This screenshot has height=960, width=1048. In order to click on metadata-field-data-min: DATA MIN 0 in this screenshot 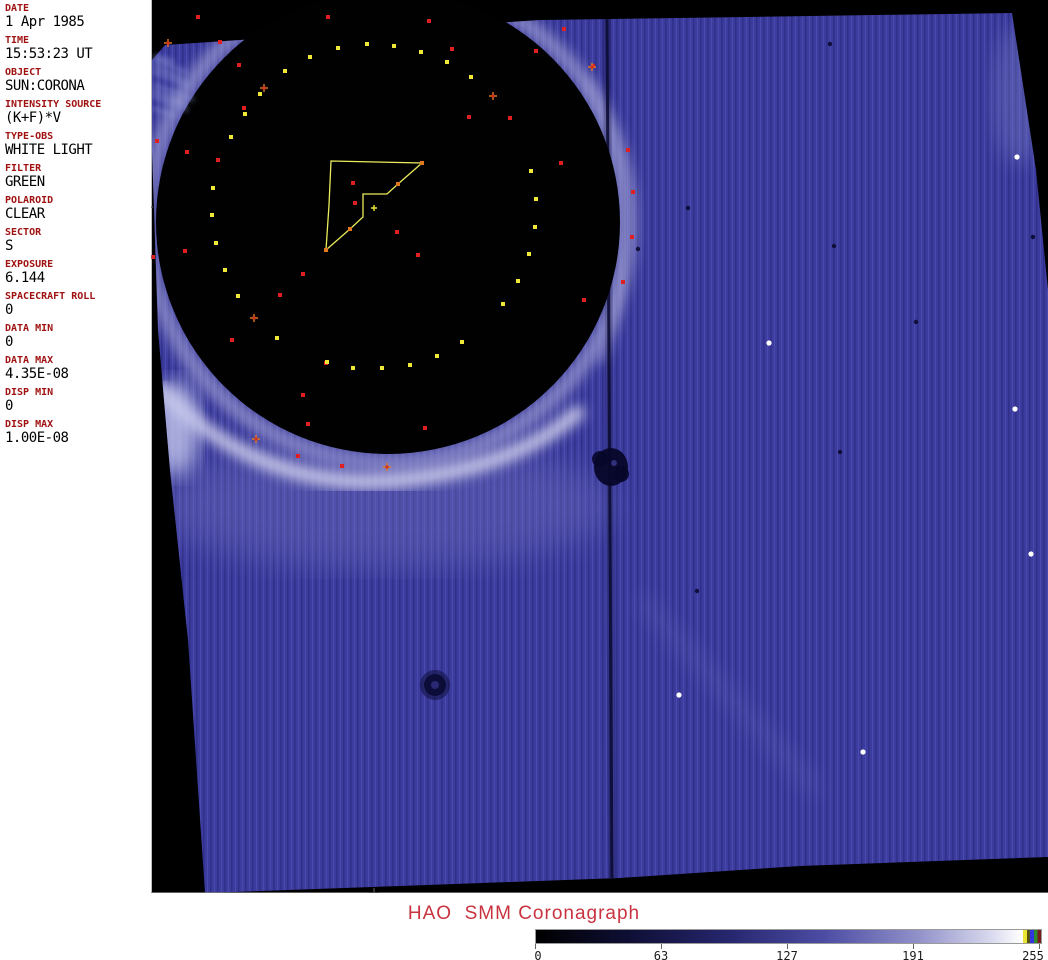, I will do `click(78, 336)`.